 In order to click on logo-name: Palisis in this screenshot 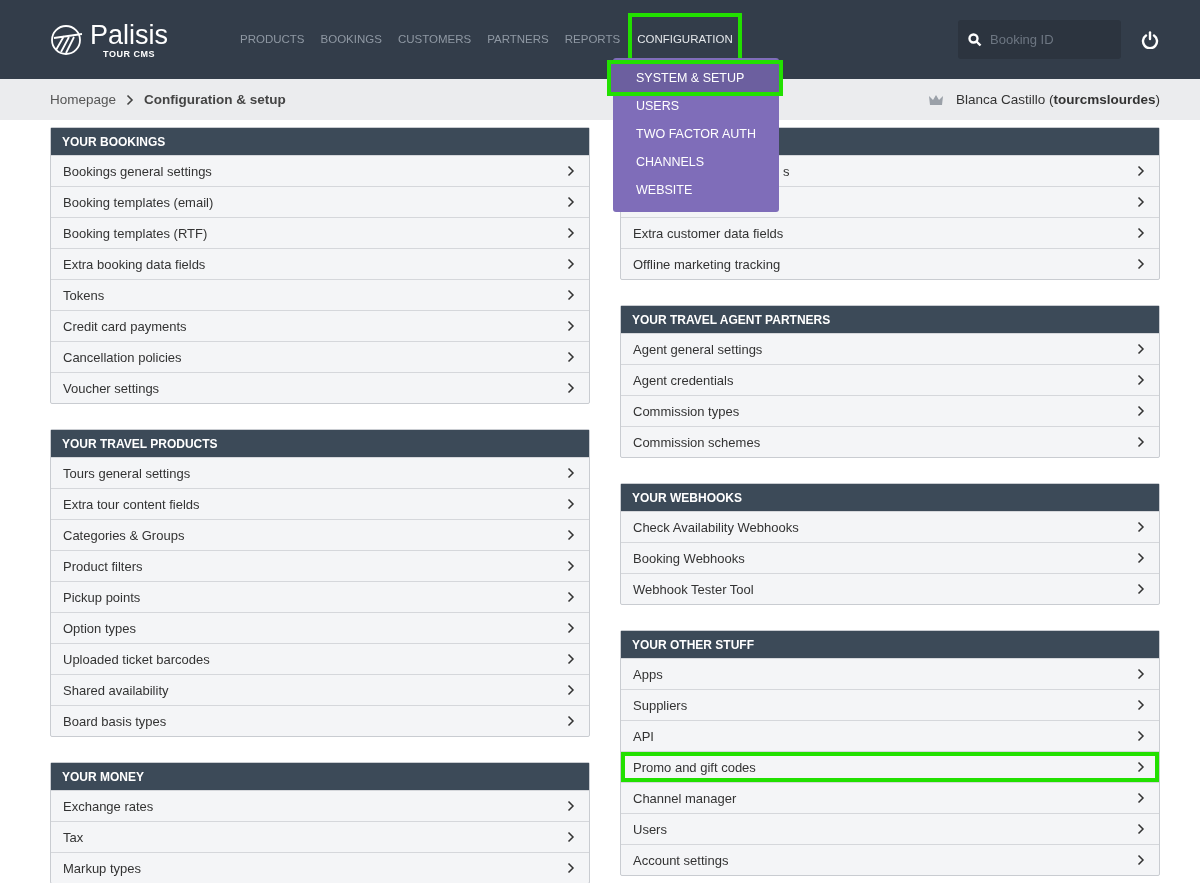, I will do `click(129, 34)`.